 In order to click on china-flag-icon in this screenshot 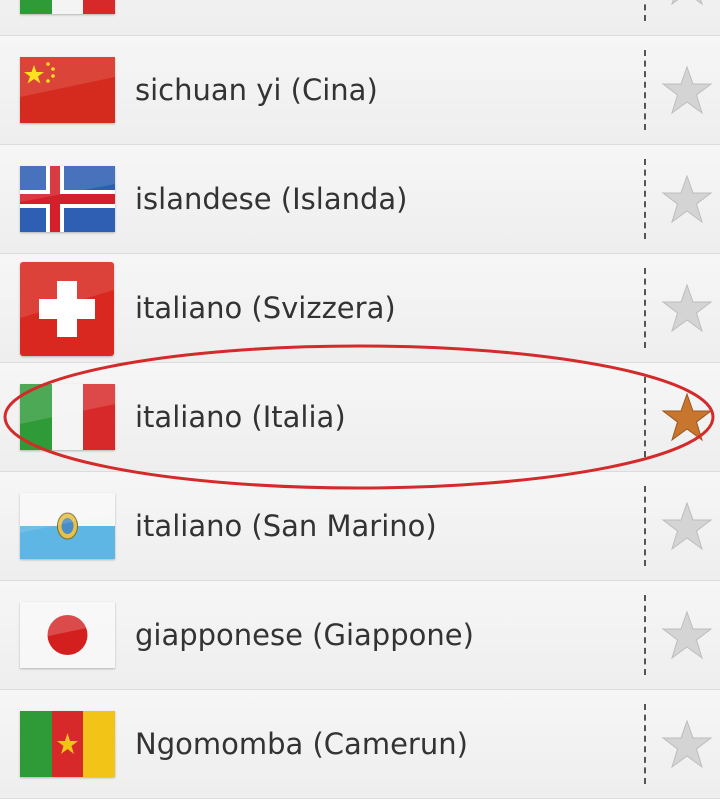, I will do `click(67, 90)`.